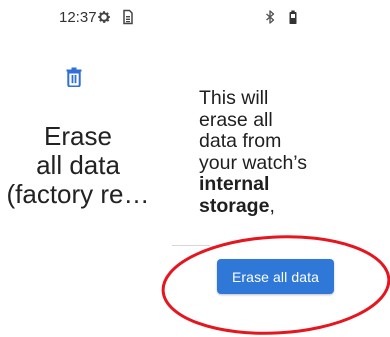  Describe the element at coordinates (195, 17) in the screenshot. I see `status-bar: 12:37` at that location.